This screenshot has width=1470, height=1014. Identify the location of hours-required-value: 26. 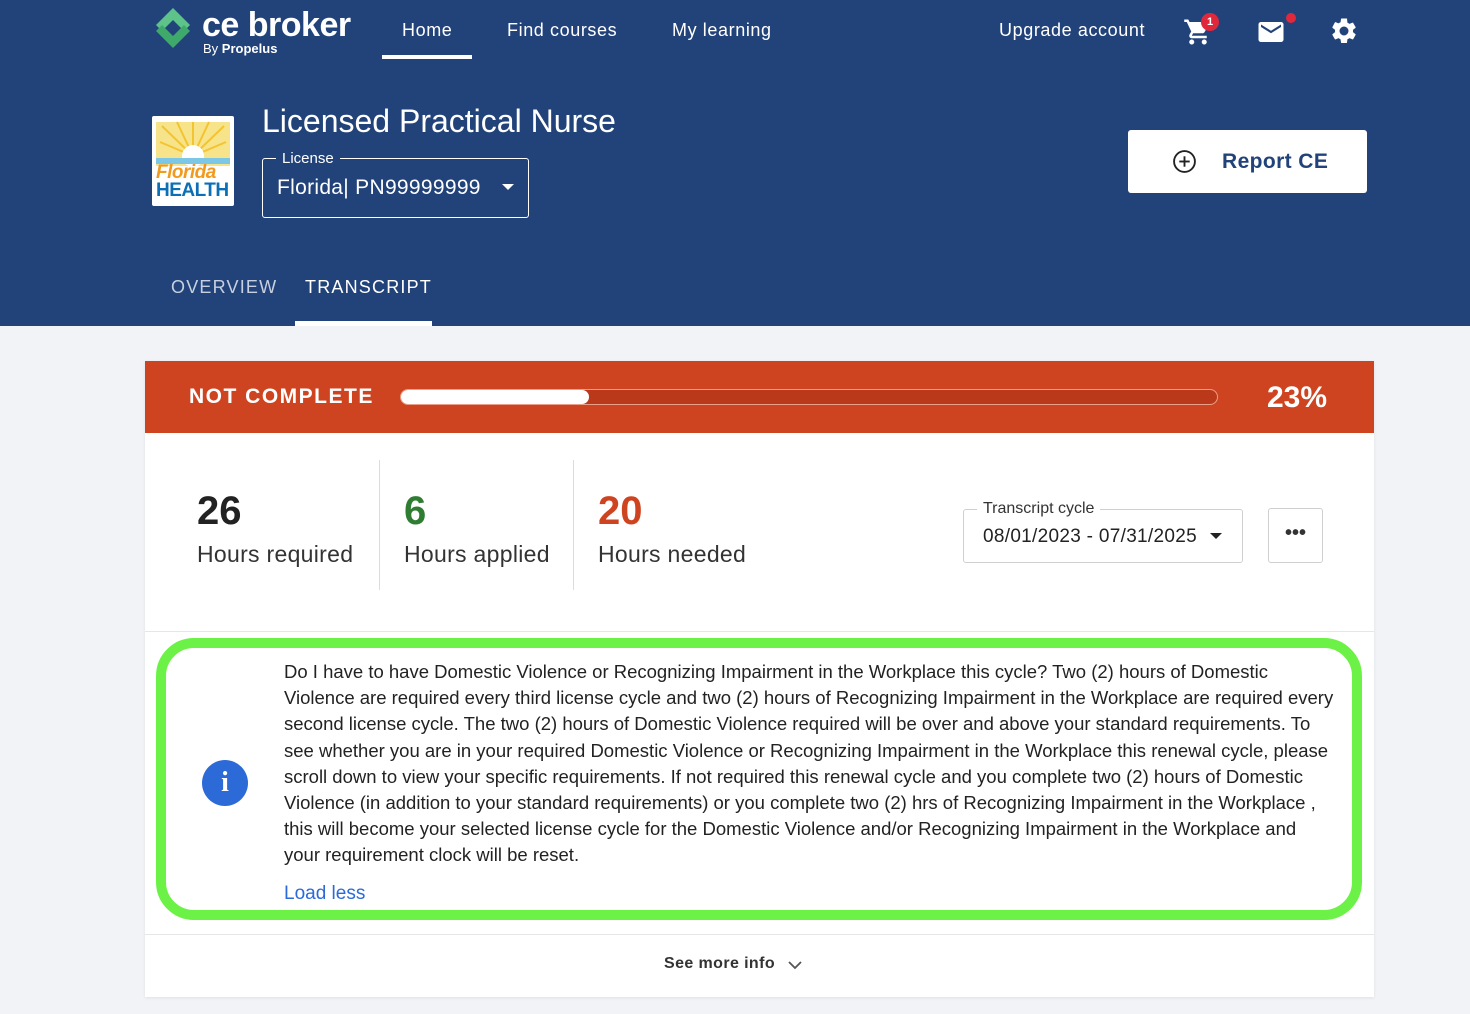
(219, 511).